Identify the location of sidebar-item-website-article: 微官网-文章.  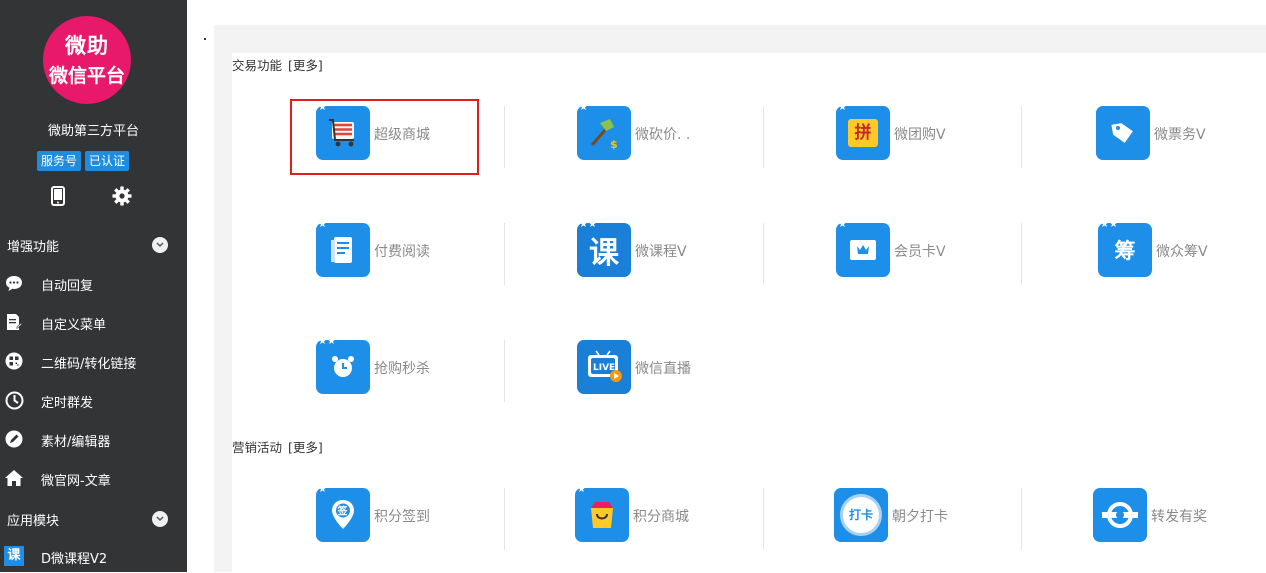
(93, 478).